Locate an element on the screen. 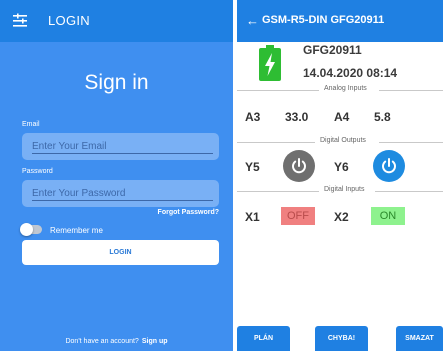 The image size is (443, 351). y6-power-button is located at coordinates (389, 166).